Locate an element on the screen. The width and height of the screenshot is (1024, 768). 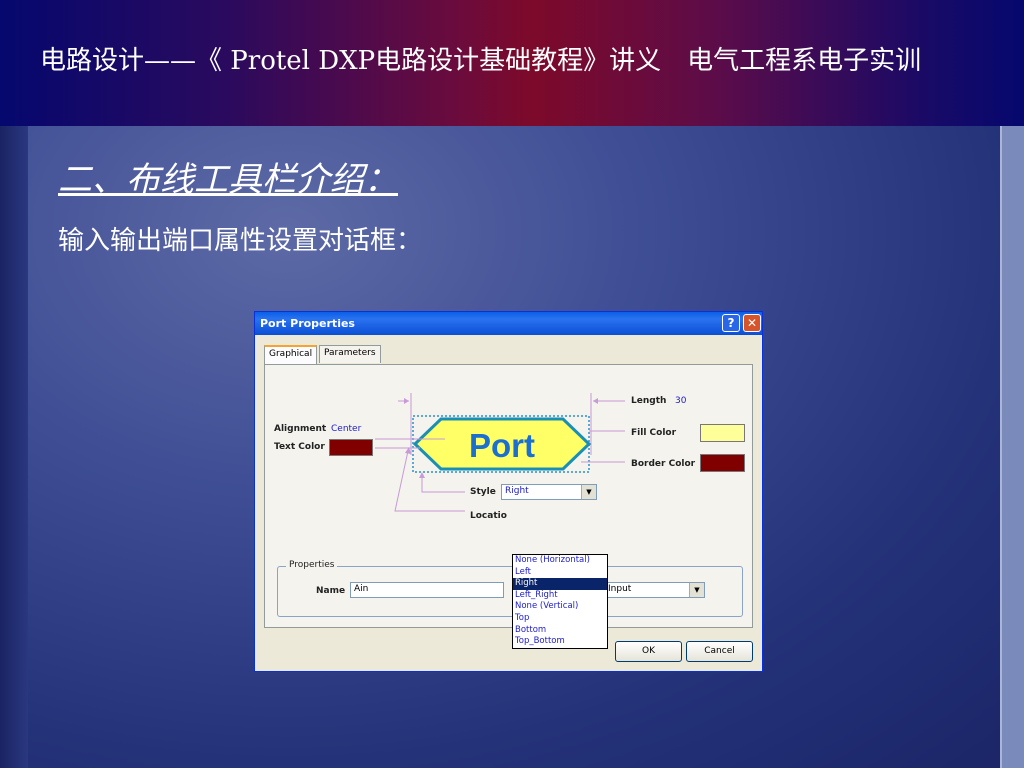
style-select: Right ▼ is located at coordinates (549, 492).